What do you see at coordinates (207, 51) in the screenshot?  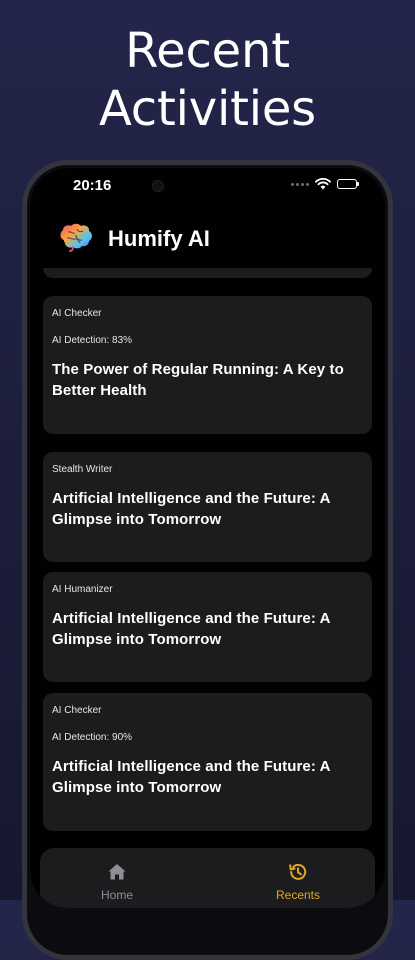 I see `hero-line-1: Recent` at bounding box center [207, 51].